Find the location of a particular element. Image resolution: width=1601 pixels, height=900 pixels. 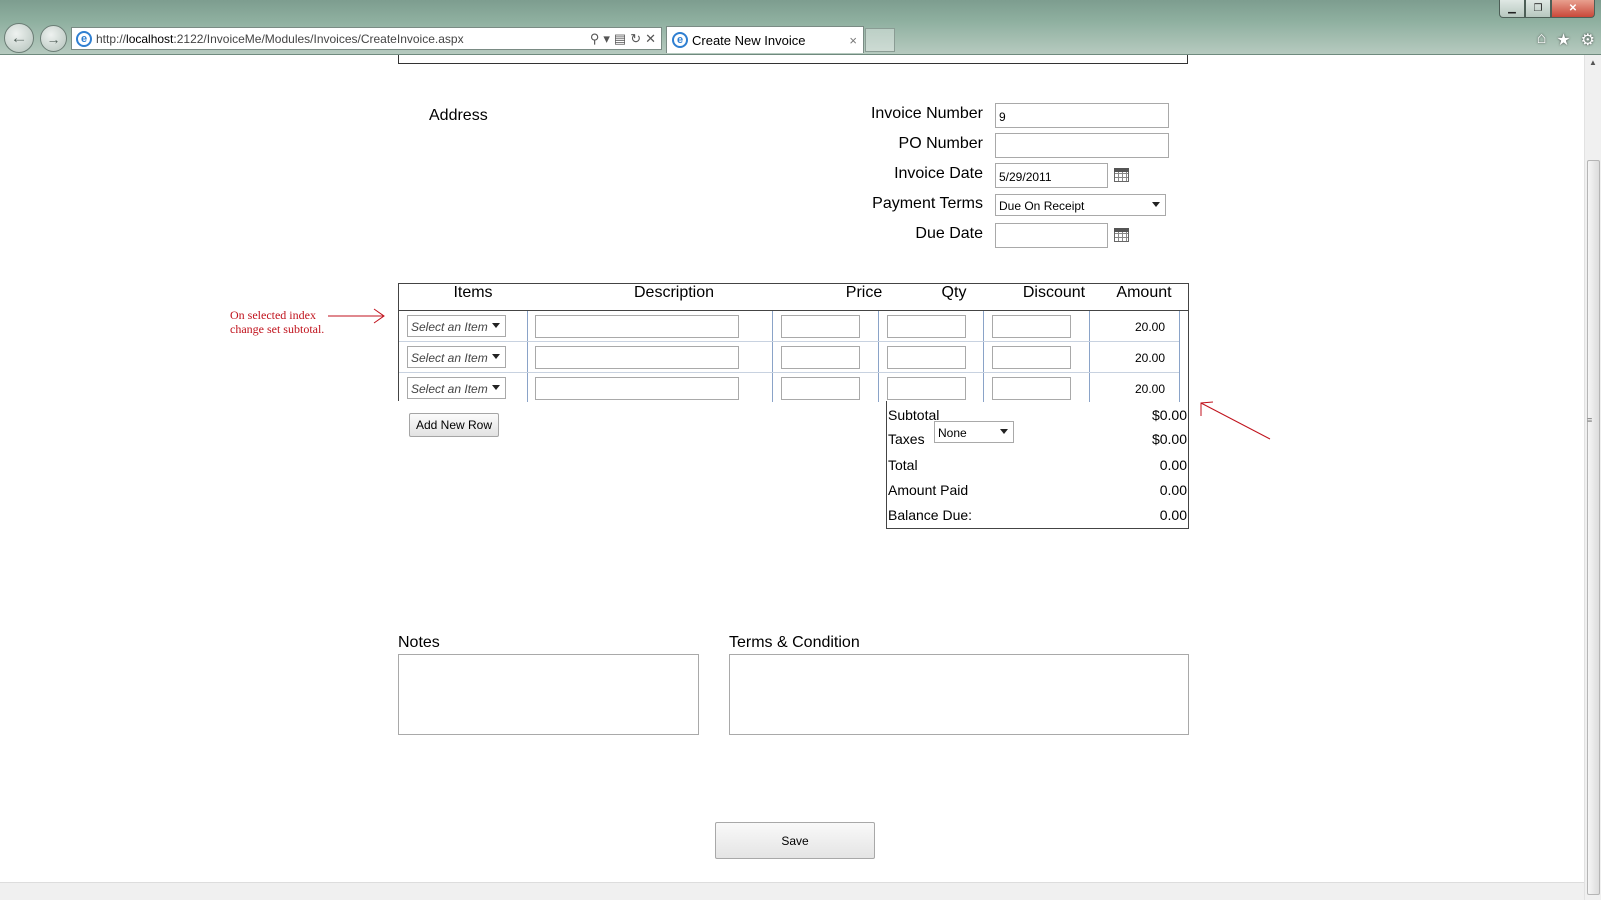

restore-button: ❐ is located at coordinates (1538, 9).